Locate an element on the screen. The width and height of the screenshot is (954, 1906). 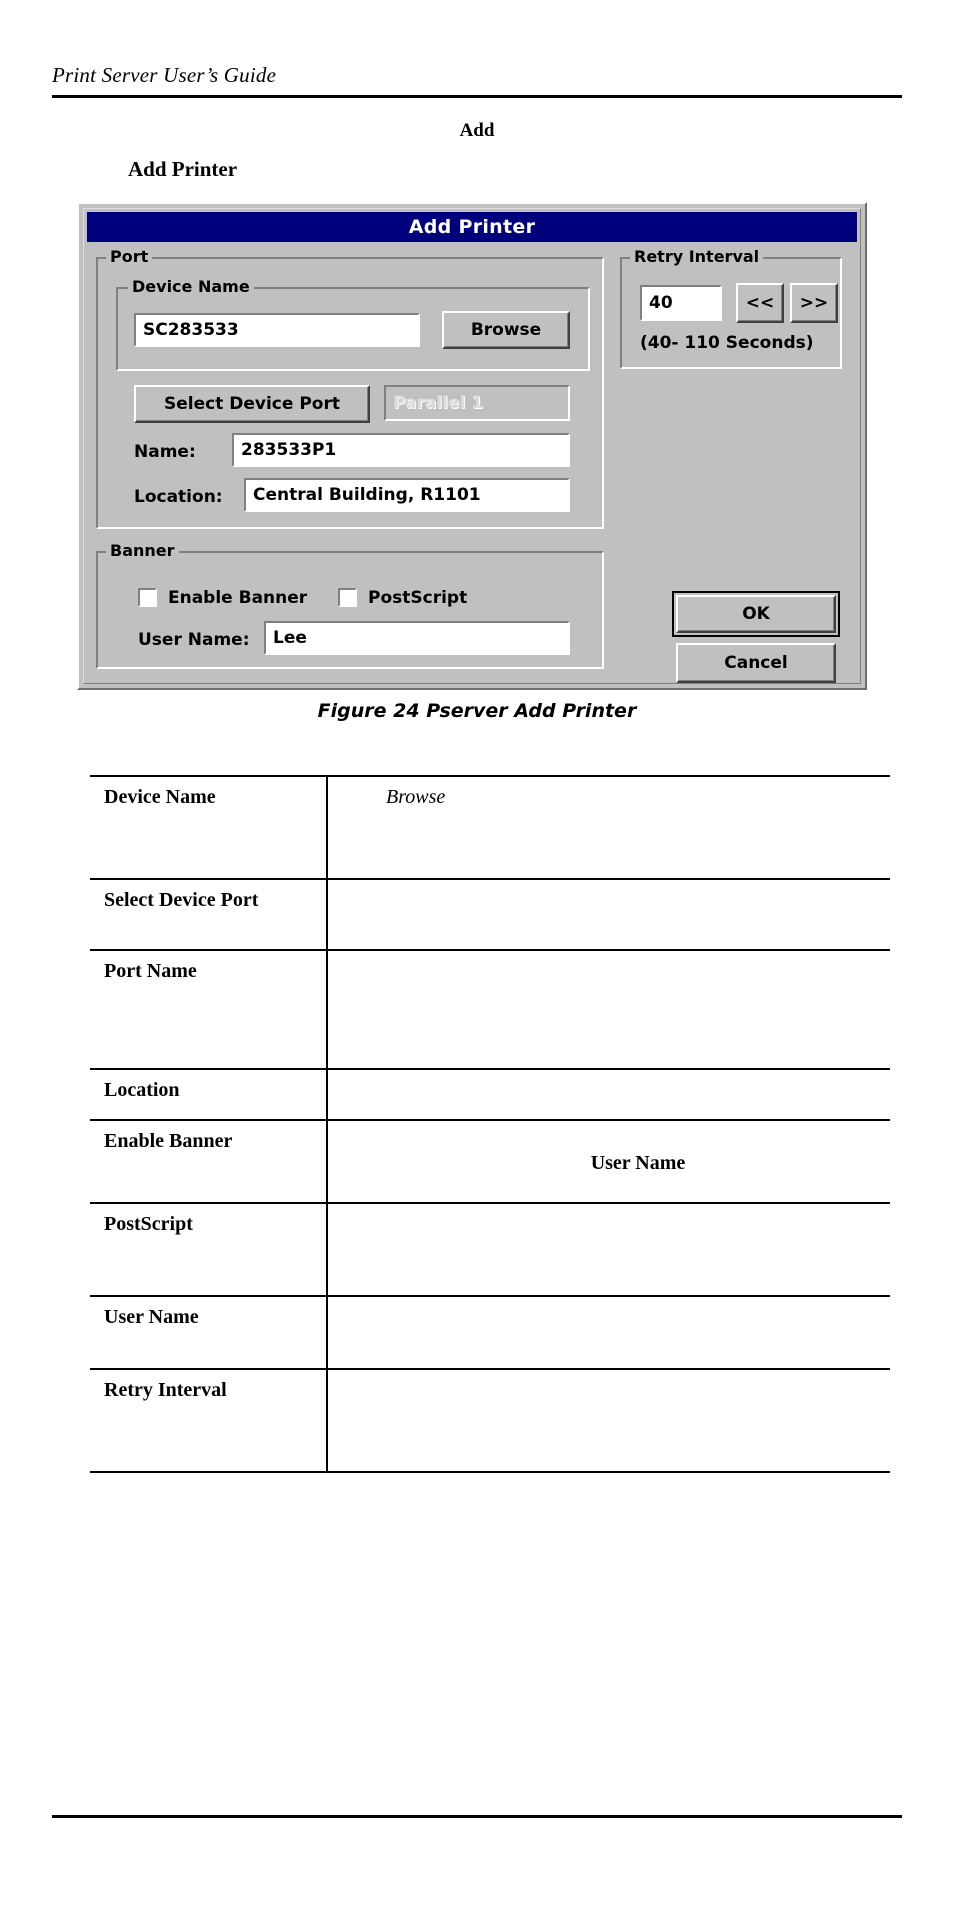
user-name-input: Lee is located at coordinates (417, 638).